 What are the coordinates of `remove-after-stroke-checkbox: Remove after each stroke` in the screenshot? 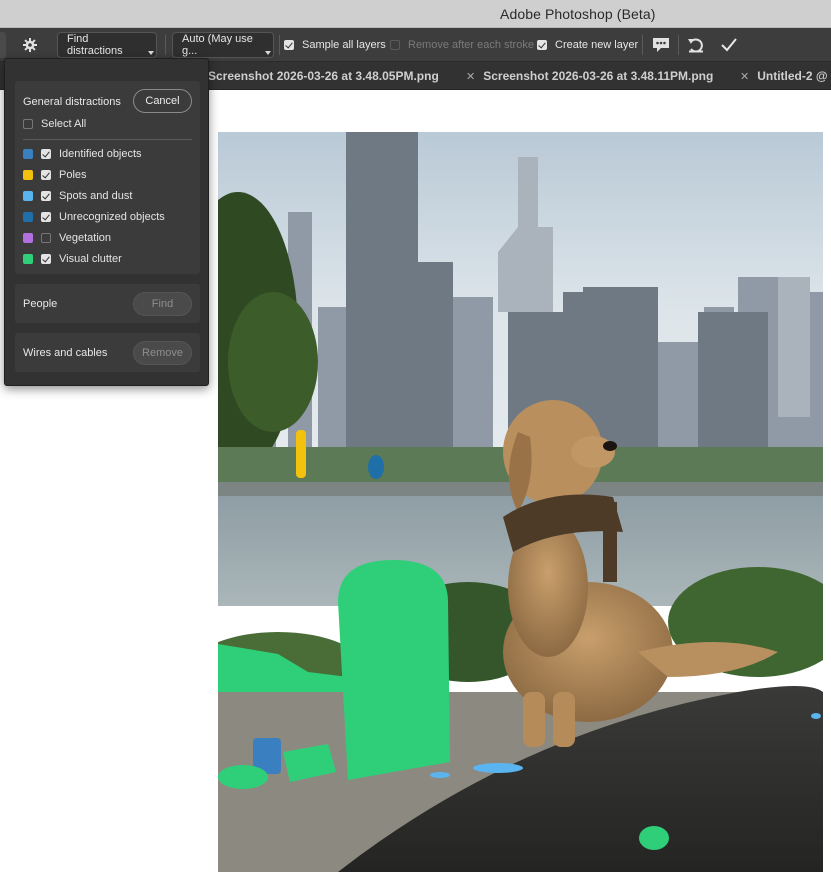 It's located at (462, 45).